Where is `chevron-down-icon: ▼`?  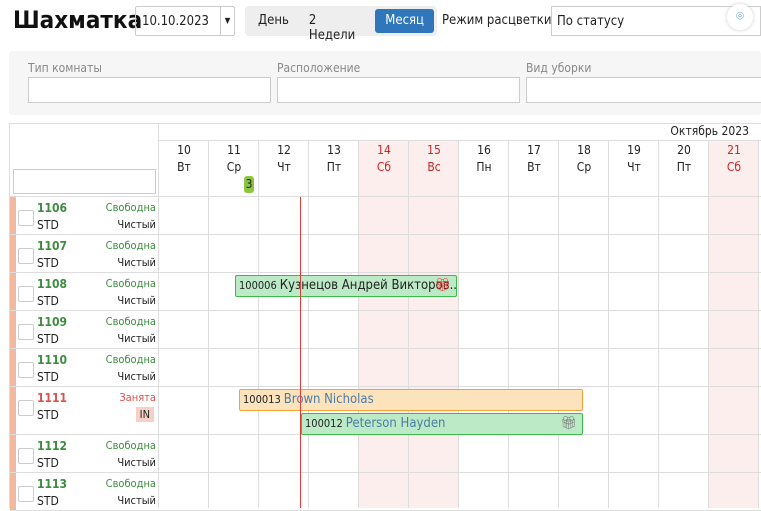
chevron-down-icon: ▼ is located at coordinates (227, 21).